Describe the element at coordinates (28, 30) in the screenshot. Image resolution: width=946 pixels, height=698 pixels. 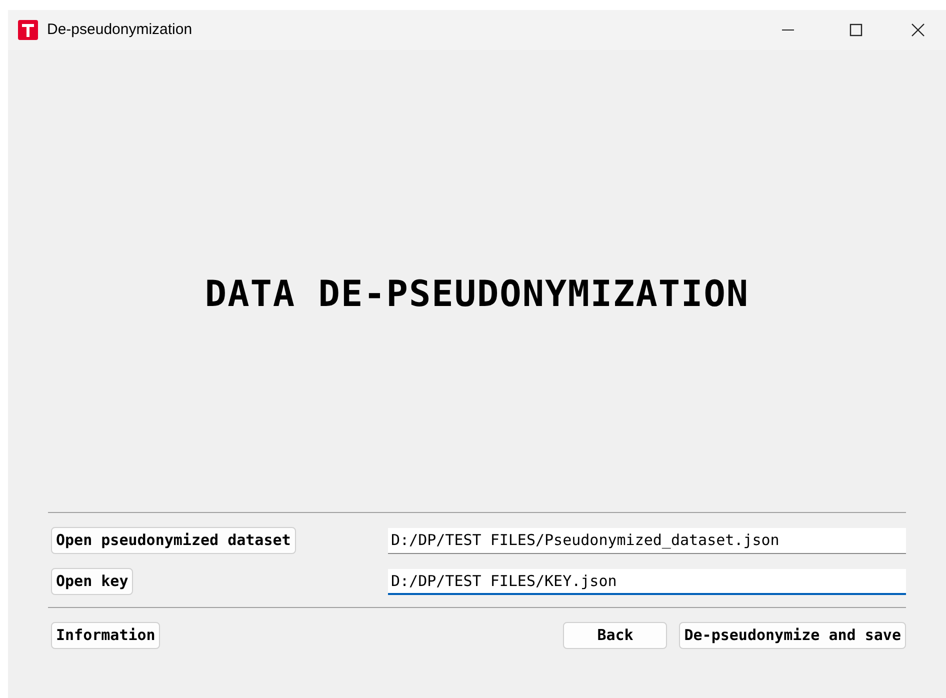
I see `app-logo-icon` at that location.